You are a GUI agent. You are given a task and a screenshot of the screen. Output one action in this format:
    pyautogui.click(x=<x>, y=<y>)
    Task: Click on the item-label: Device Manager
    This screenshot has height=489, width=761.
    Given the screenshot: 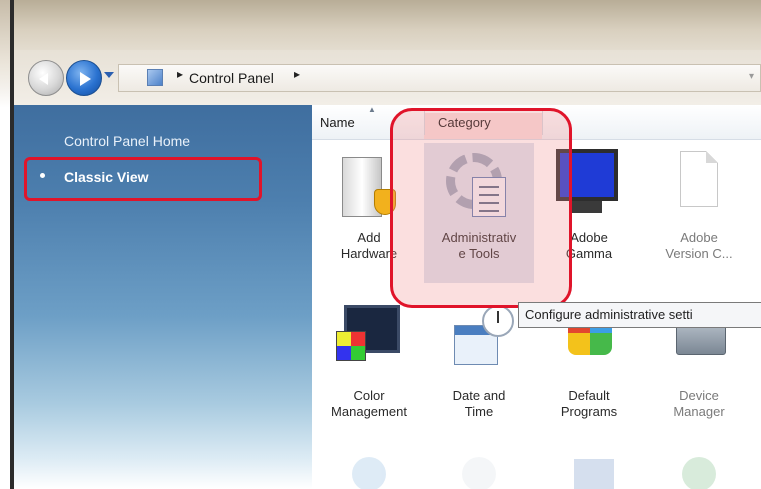 What is the action you would take?
    pyautogui.click(x=699, y=403)
    